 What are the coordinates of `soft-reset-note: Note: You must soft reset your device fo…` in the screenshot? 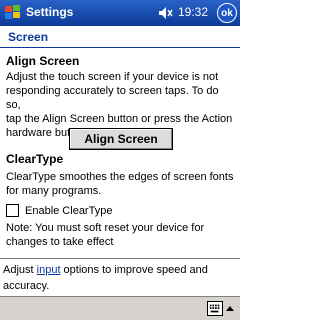 It's located at (121, 235).